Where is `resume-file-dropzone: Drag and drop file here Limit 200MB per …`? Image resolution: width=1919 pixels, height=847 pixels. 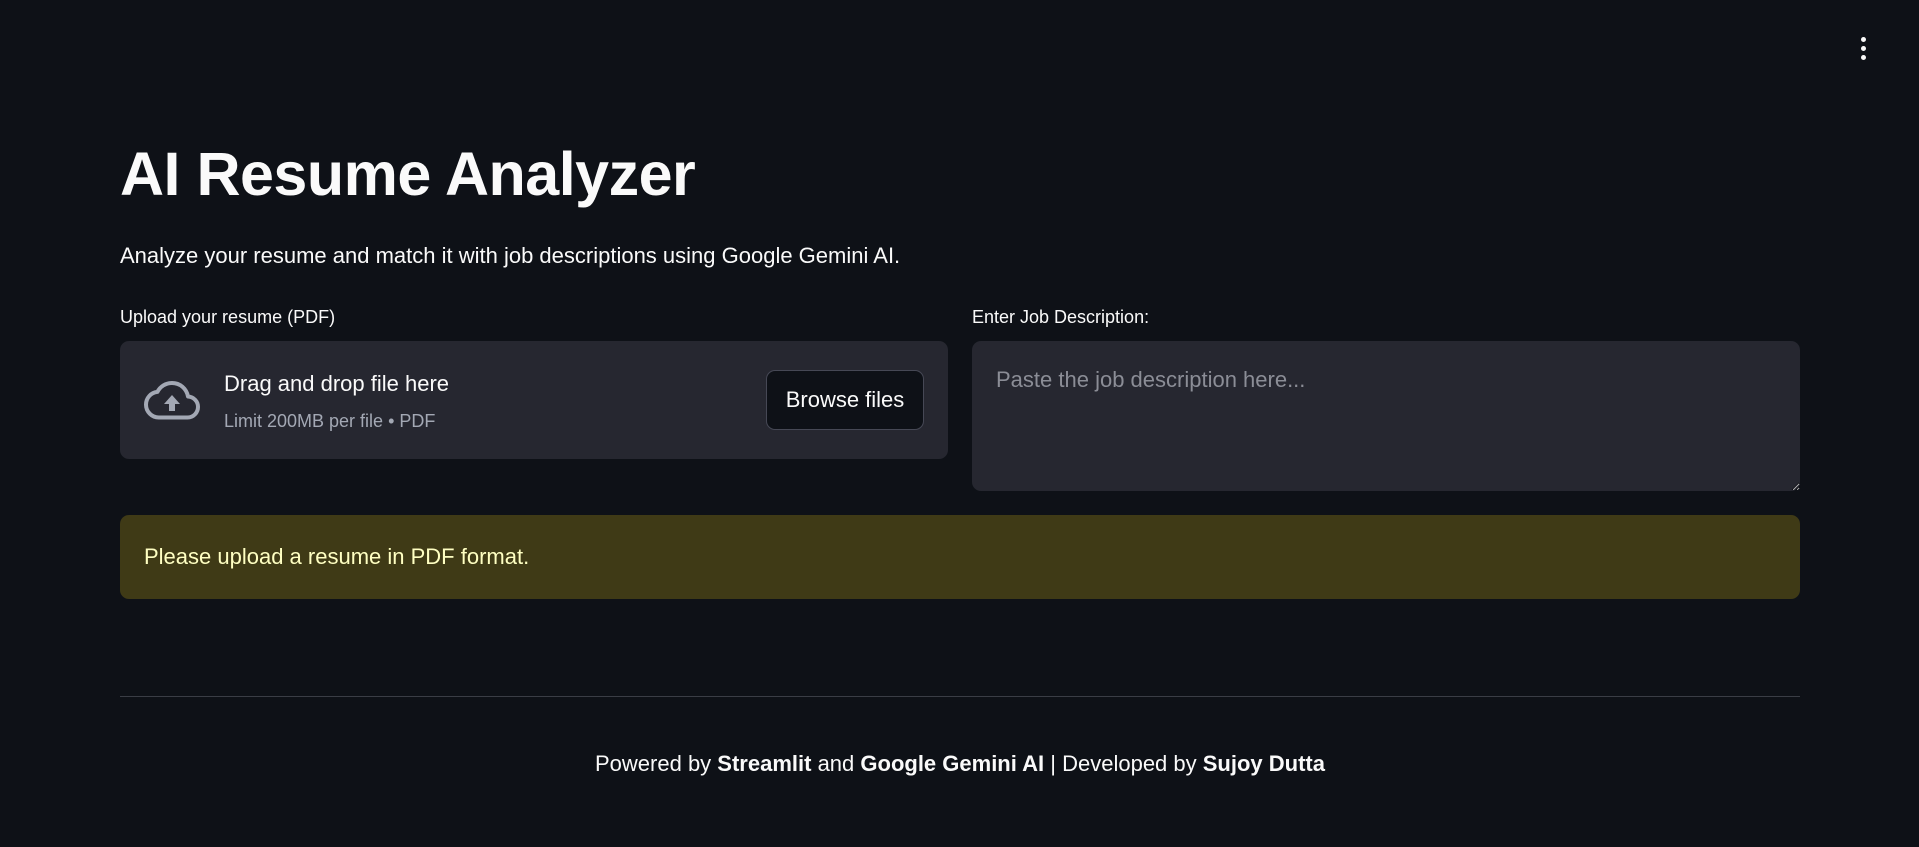 resume-file-dropzone: Drag and drop file here Limit 200MB per … is located at coordinates (534, 400).